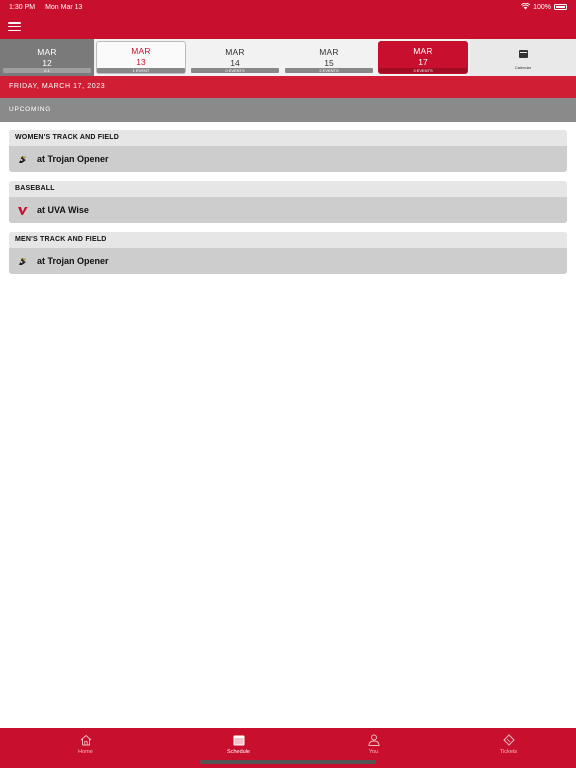 The width and height of the screenshot is (576, 768). I want to click on date-day: 13, so click(141, 62).